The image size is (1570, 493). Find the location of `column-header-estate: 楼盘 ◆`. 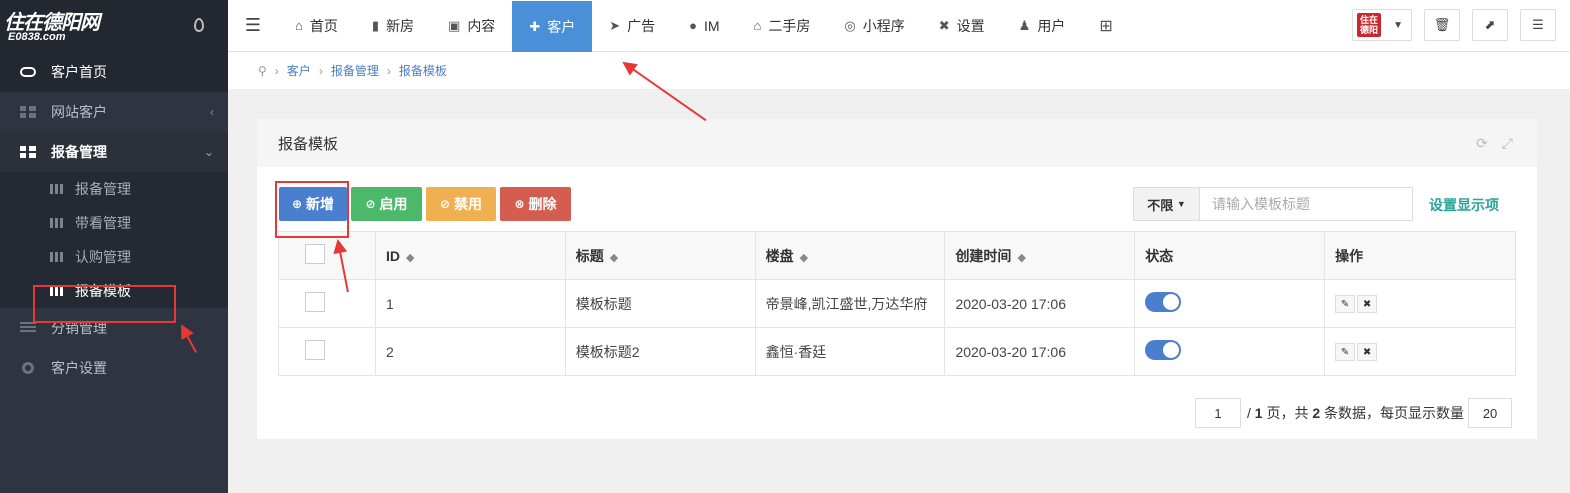

column-header-estate: 楼盘 ◆ is located at coordinates (850, 255).